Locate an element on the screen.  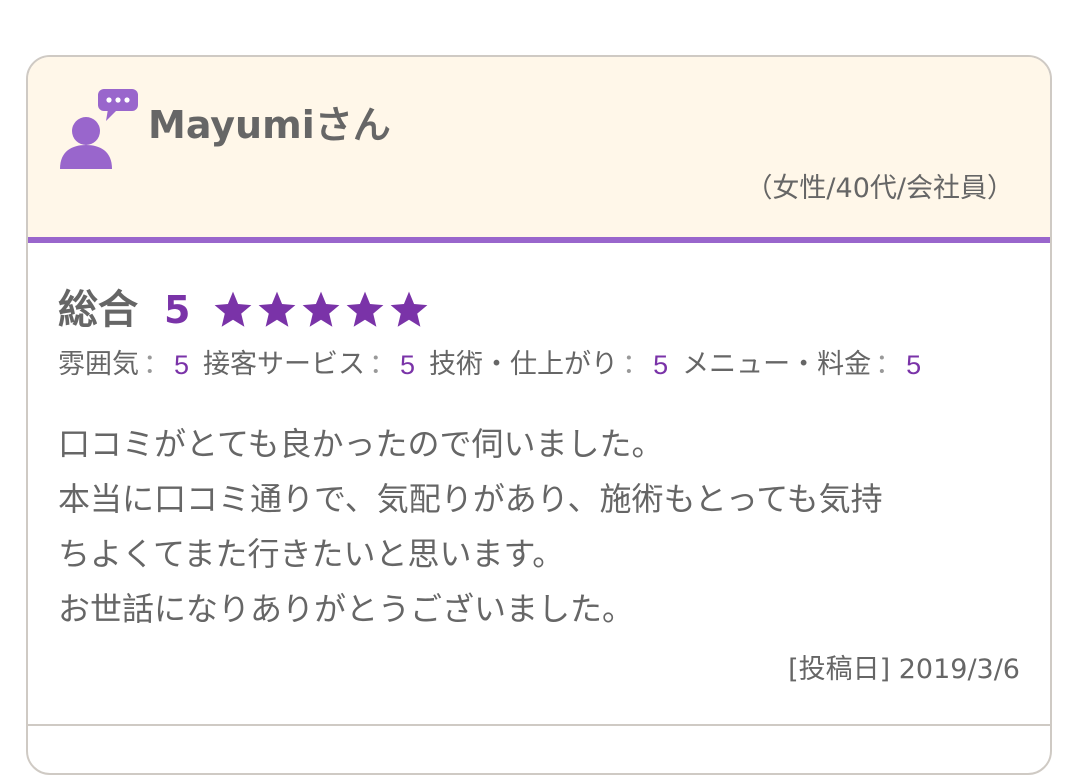
sub-rating-atmosphere: 雰囲気 ： 5 is located at coordinates (123, 365).